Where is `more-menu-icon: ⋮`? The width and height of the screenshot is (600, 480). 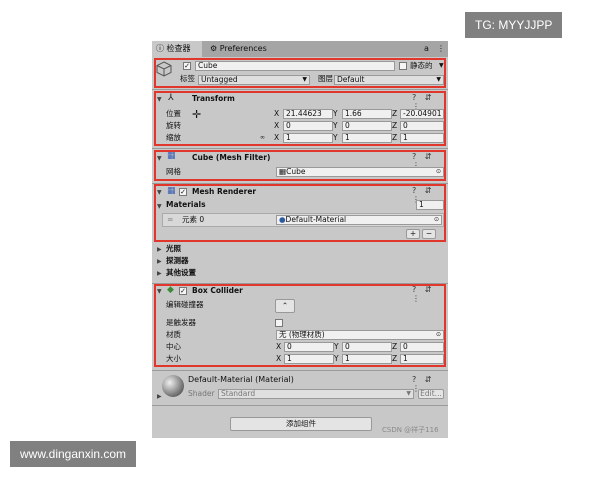 more-menu-icon: ⋮ is located at coordinates (441, 48).